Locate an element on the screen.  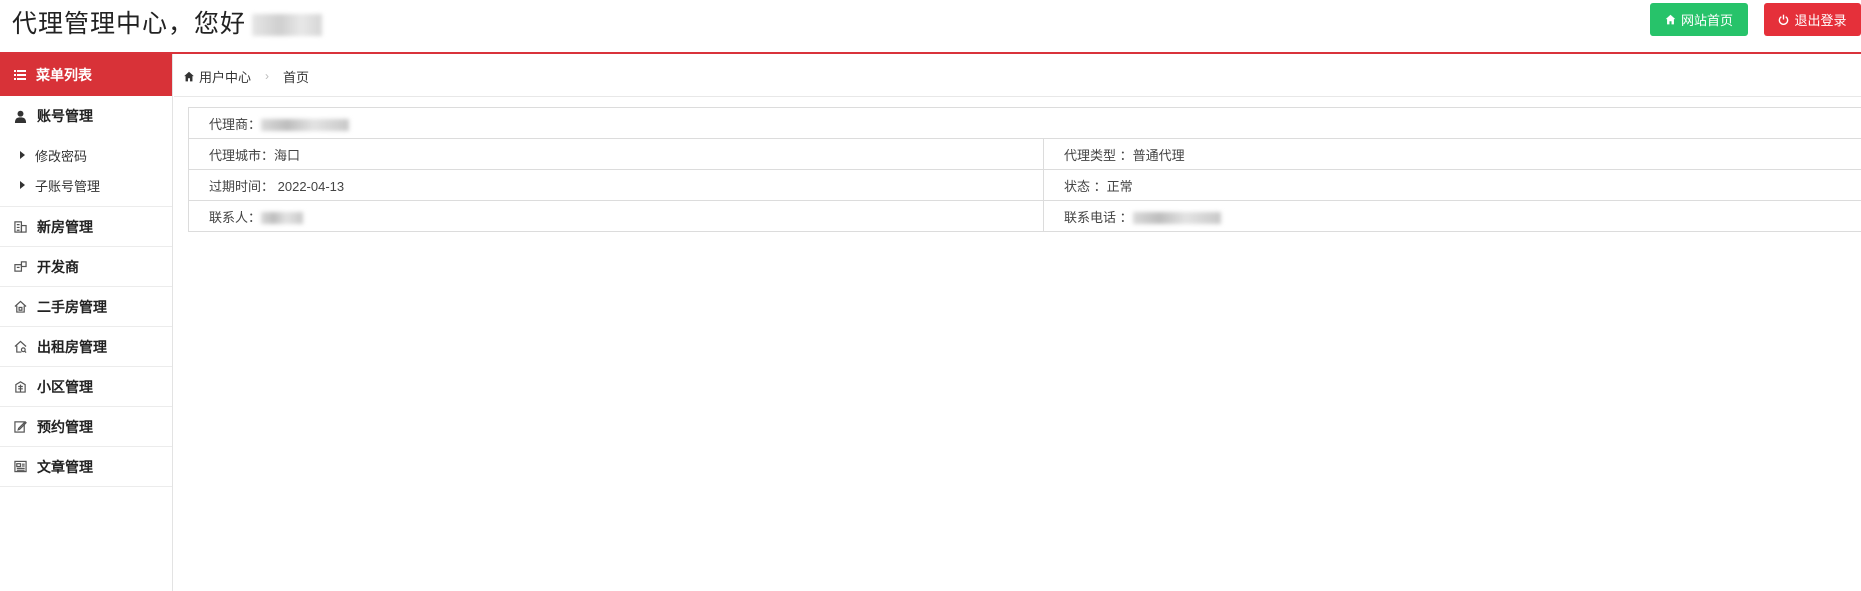
logout-button: 退出登录 is located at coordinates (1812, 19).